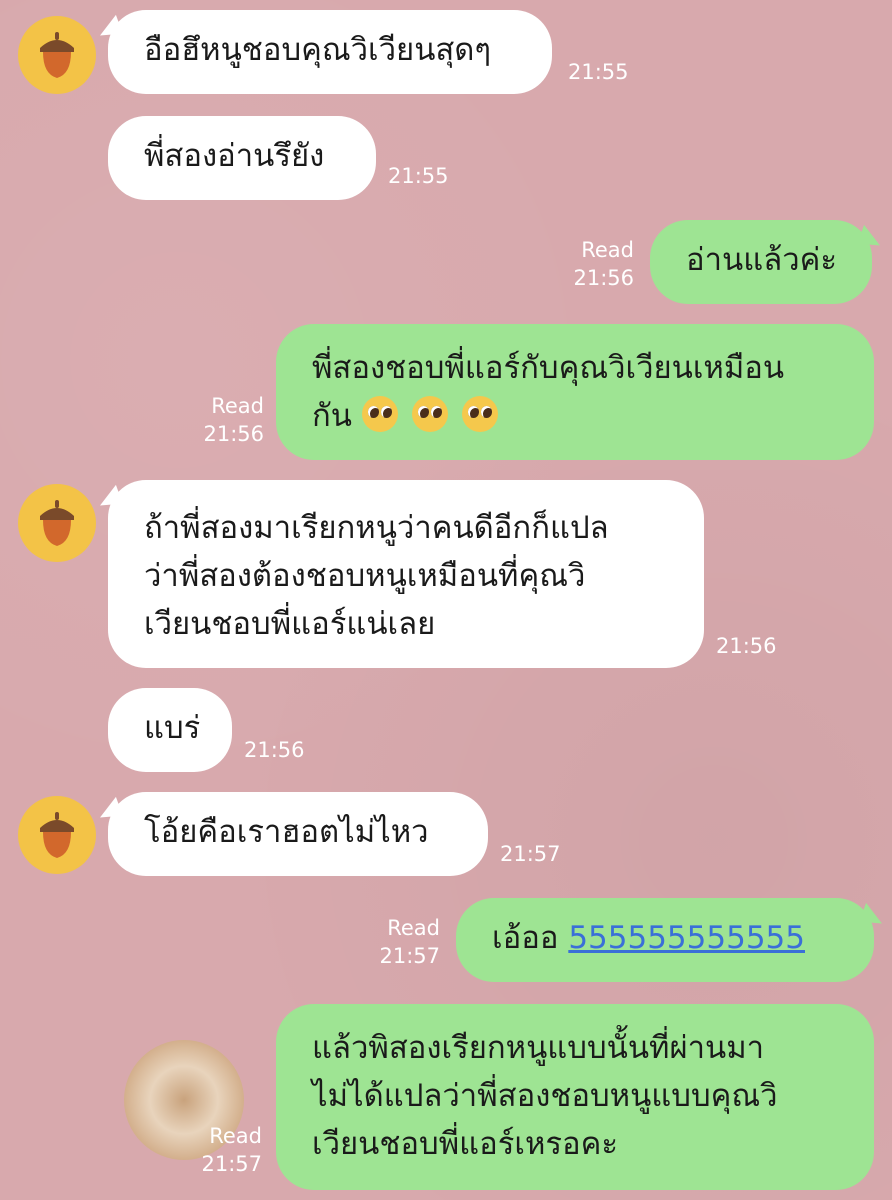 The image size is (892, 1200). Describe the element at coordinates (365, 576) in the screenshot. I see `message-line: ว่าพี่สองต้องชอบหนูเหมือนที่คุณวิ` at that location.